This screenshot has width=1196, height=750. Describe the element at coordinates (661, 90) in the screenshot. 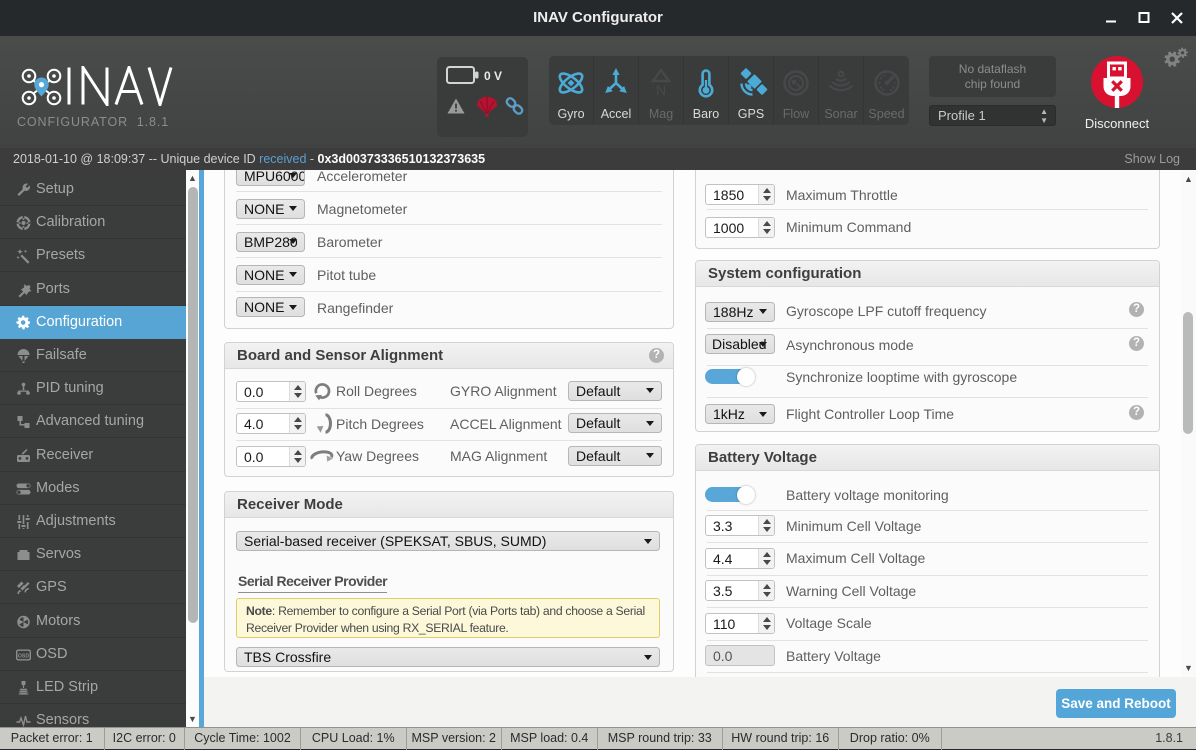

I see `svg-text: N` at that location.